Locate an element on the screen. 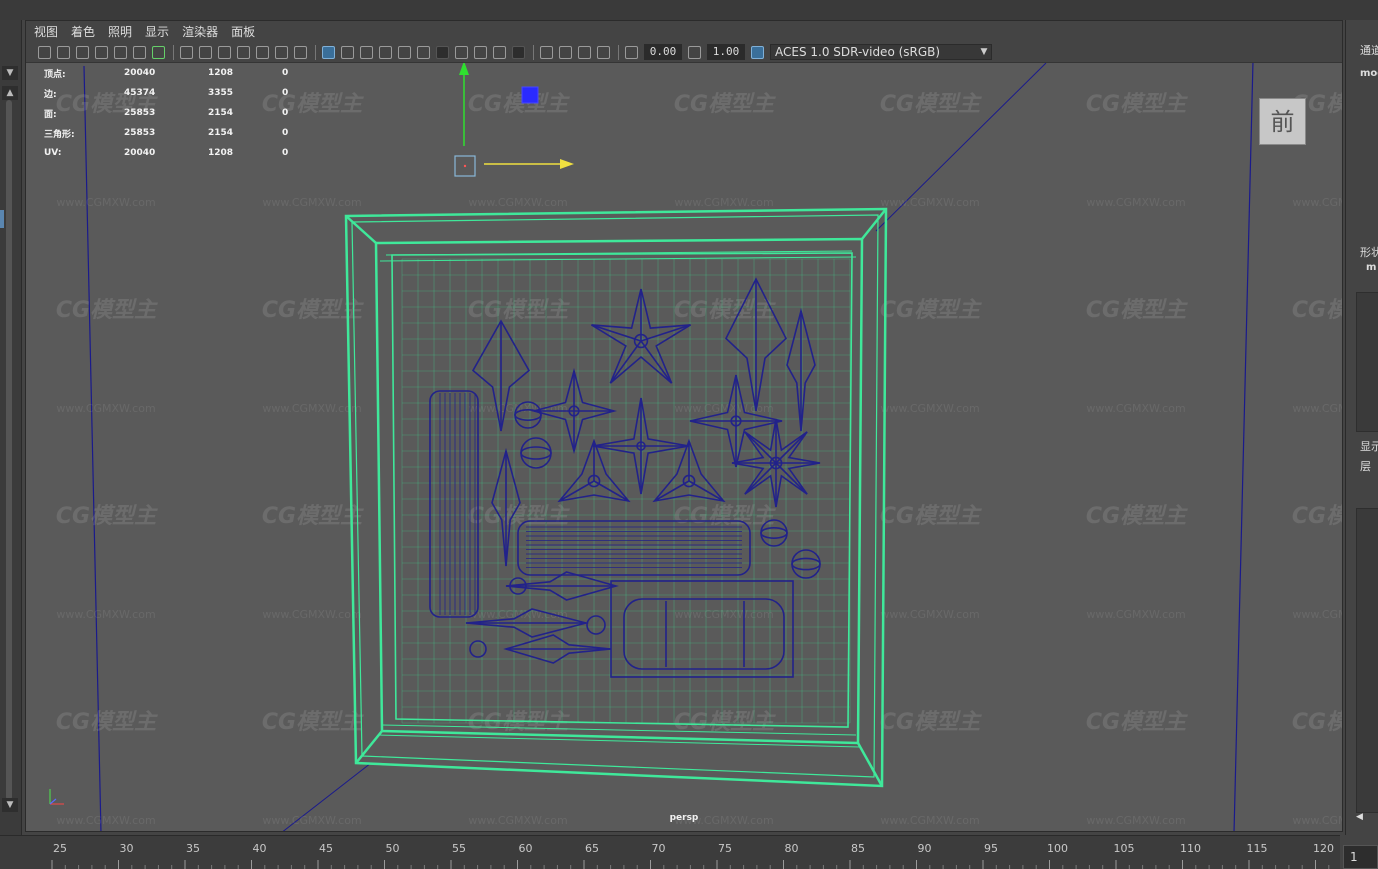 This screenshot has height=869, width=1378. smoke-bomb-band is located at coordinates (806, 564).